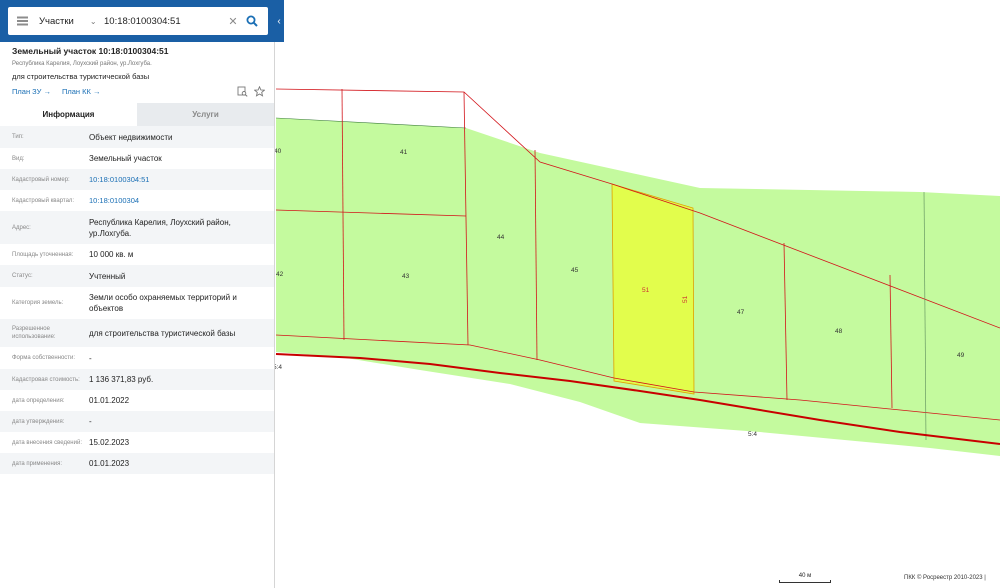 The image size is (1000, 588). I want to click on panel-actions, so click(250, 91).